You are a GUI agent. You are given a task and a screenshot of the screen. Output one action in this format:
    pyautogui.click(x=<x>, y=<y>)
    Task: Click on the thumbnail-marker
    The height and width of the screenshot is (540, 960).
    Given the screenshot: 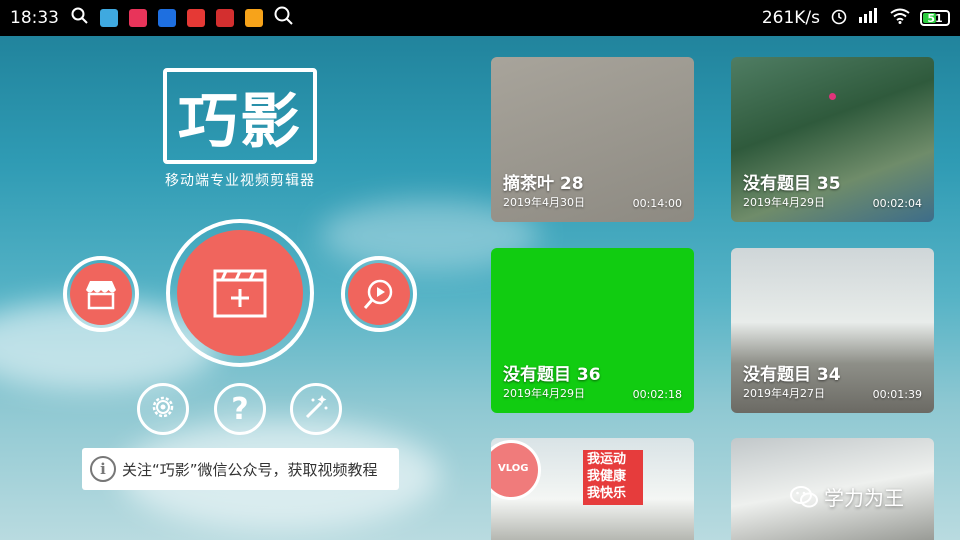 What is the action you would take?
    pyautogui.click(x=832, y=96)
    